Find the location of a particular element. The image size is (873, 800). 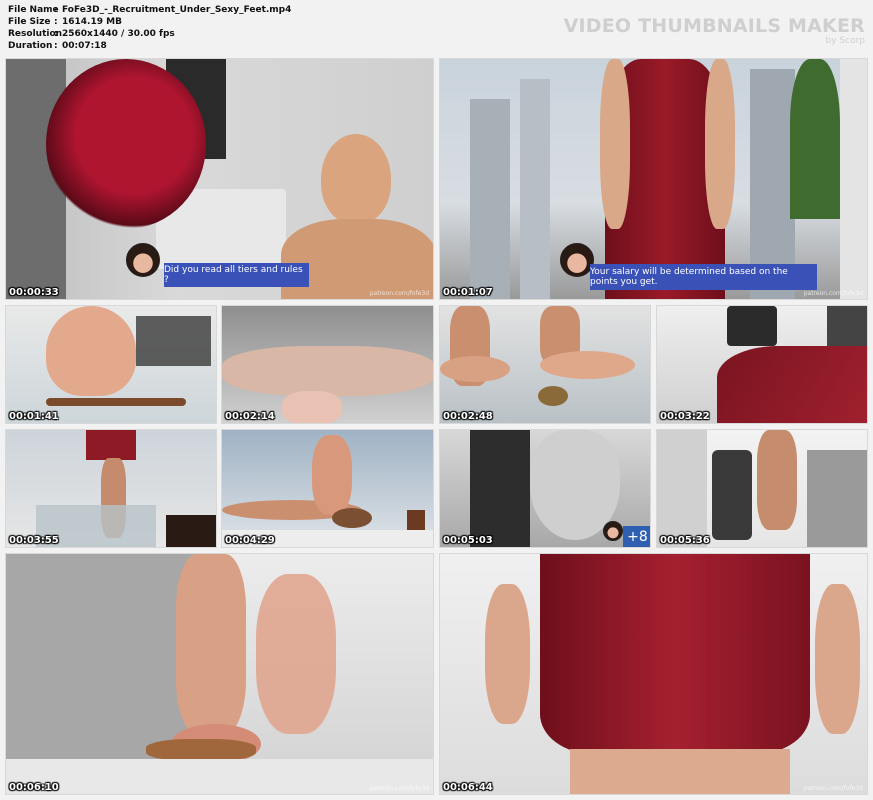

resolution-value: 2560x1440 / 30.00 fps is located at coordinates (118, 34).